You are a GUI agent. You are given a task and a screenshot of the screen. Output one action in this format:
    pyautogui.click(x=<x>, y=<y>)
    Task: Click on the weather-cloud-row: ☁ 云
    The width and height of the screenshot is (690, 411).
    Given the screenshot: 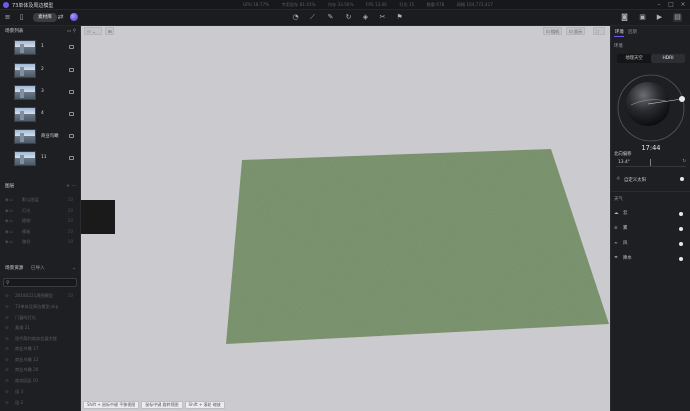 What is the action you would take?
    pyautogui.click(x=651, y=213)
    